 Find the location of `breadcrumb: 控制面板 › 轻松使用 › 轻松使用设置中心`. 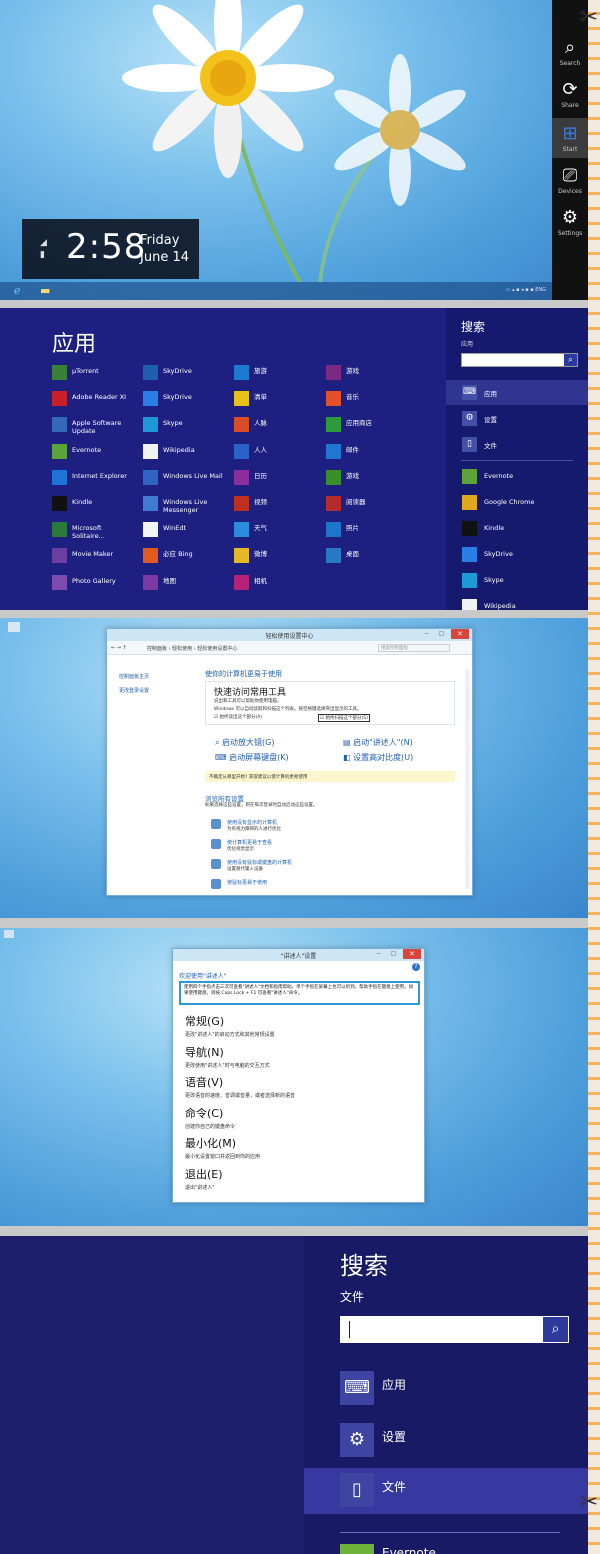

breadcrumb: 控制面板 › 轻松使用 › 轻松使用设置中心 is located at coordinates (192, 648).